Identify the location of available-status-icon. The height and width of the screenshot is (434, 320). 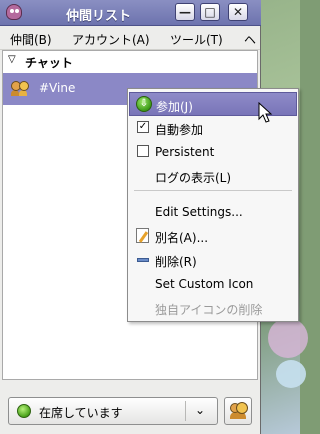
(24, 411).